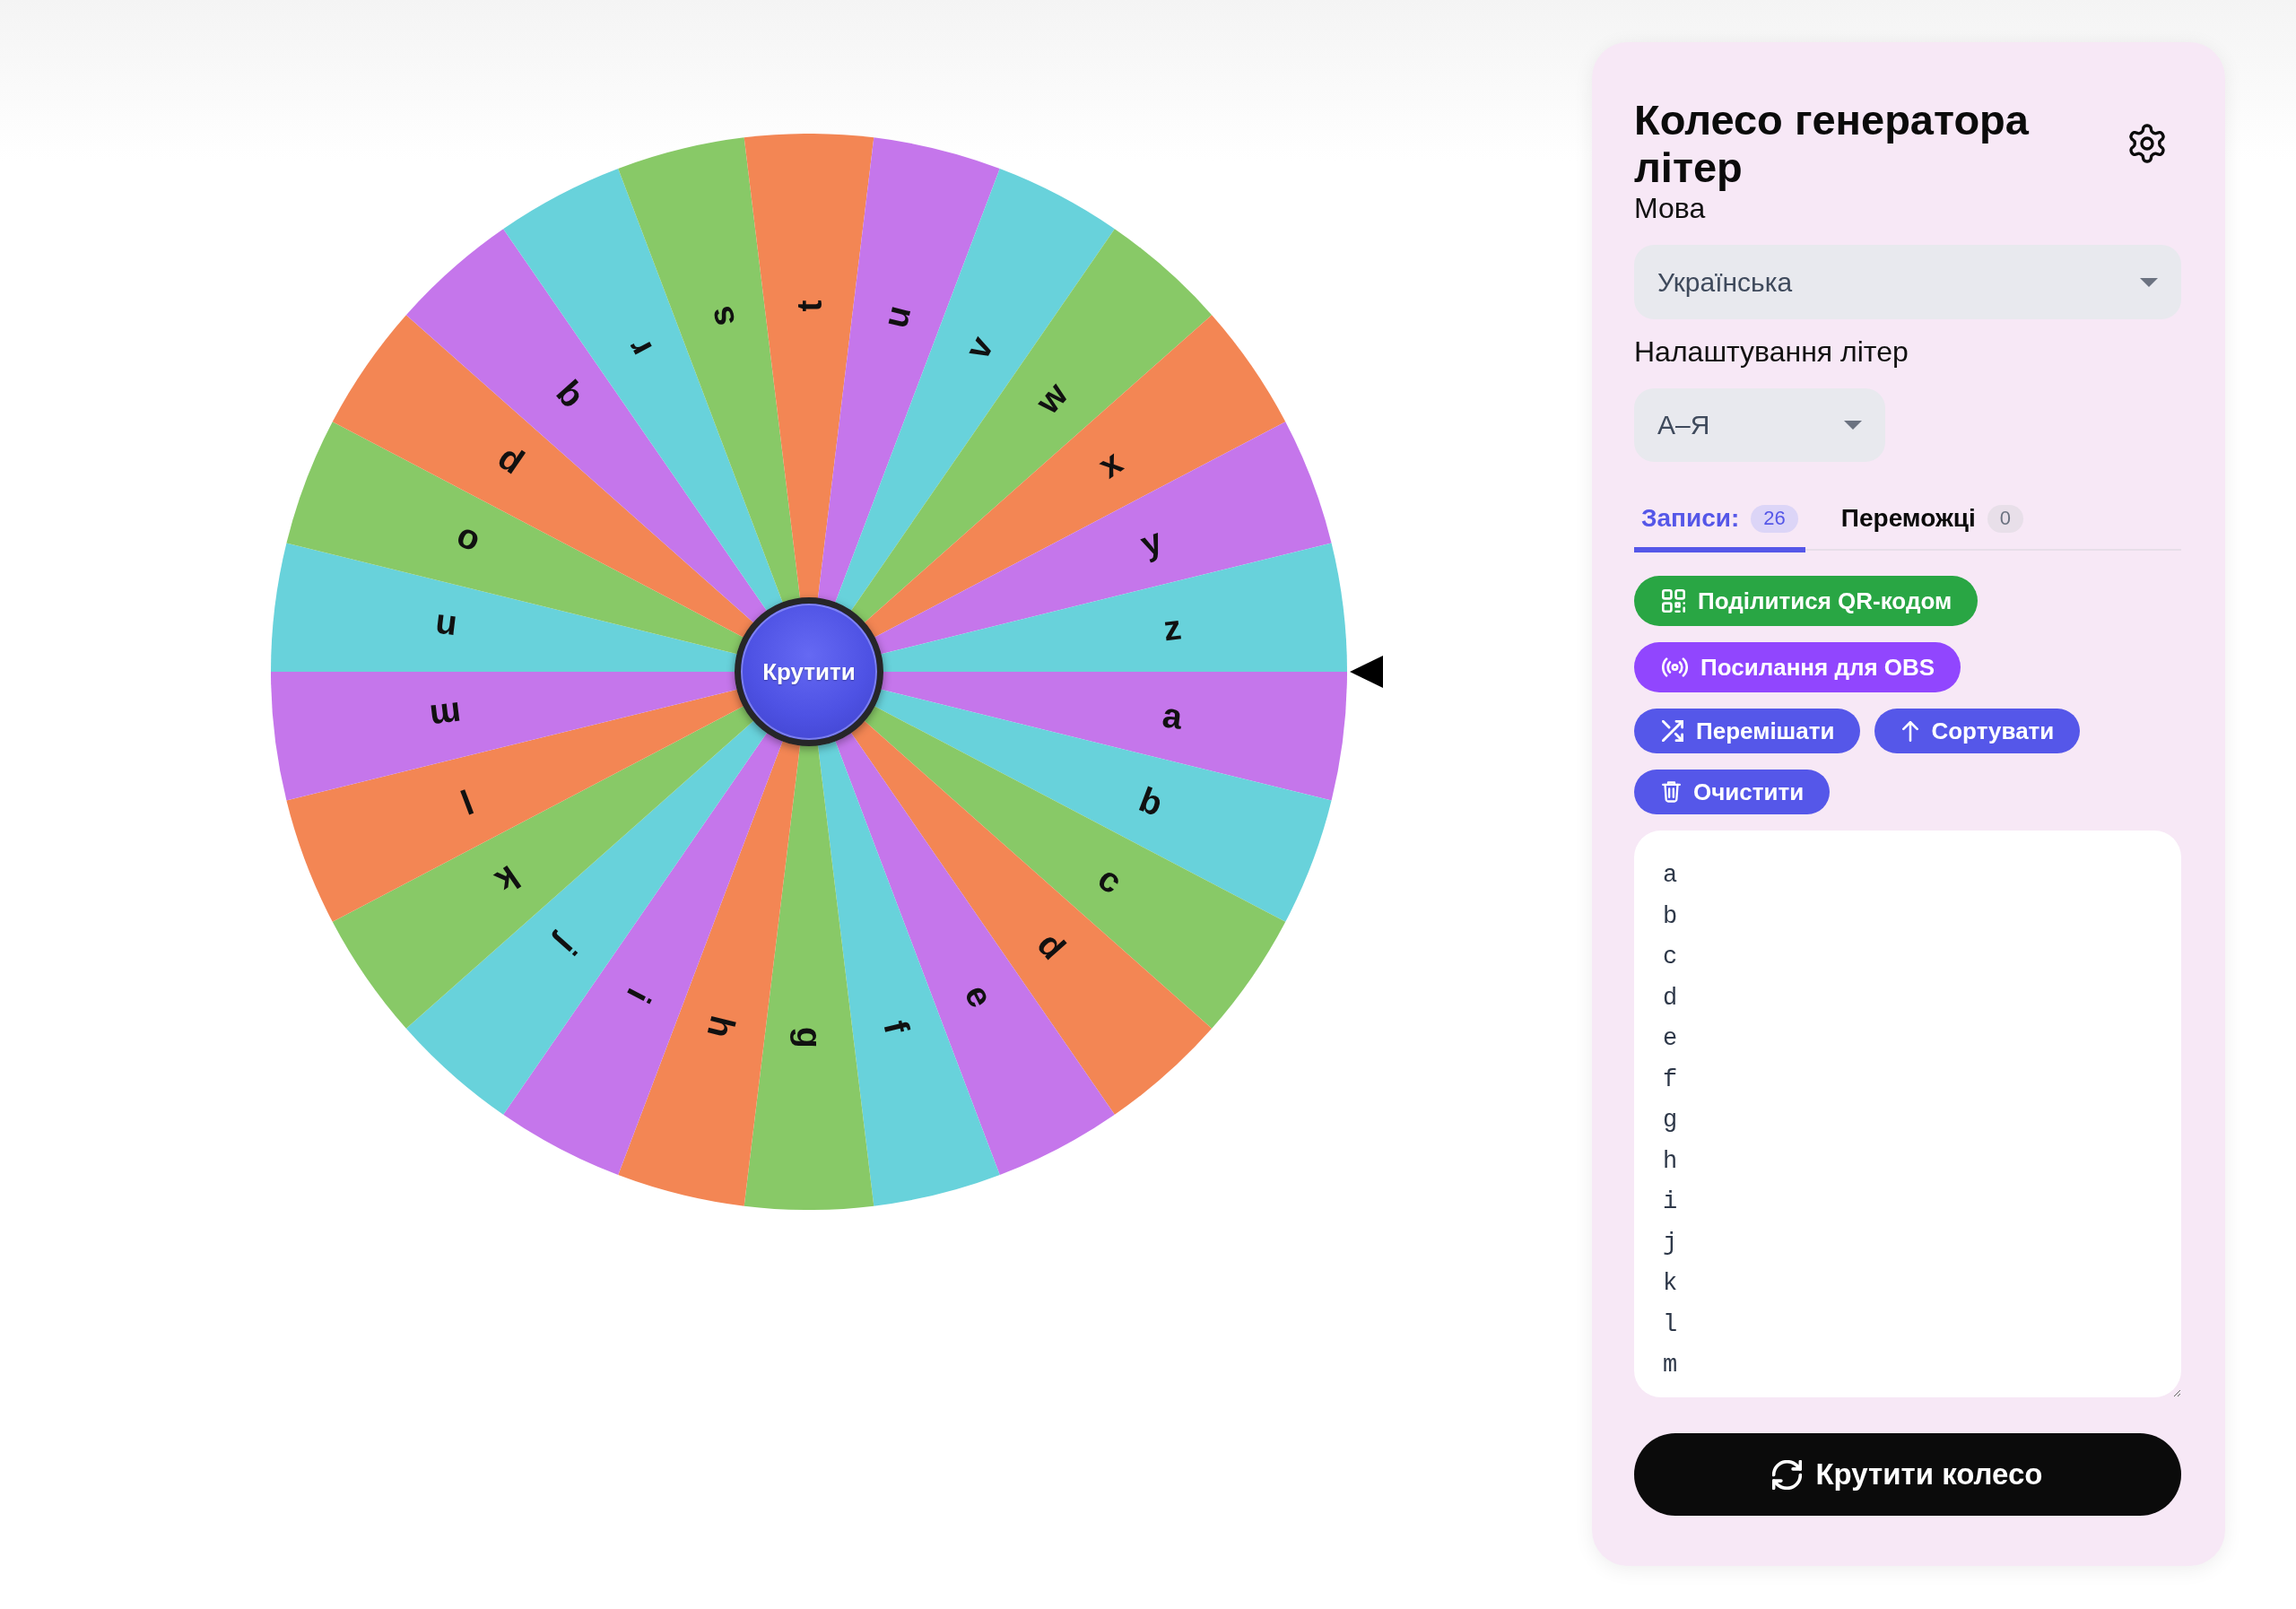  I want to click on segment-label: g, so click(809, 1037).